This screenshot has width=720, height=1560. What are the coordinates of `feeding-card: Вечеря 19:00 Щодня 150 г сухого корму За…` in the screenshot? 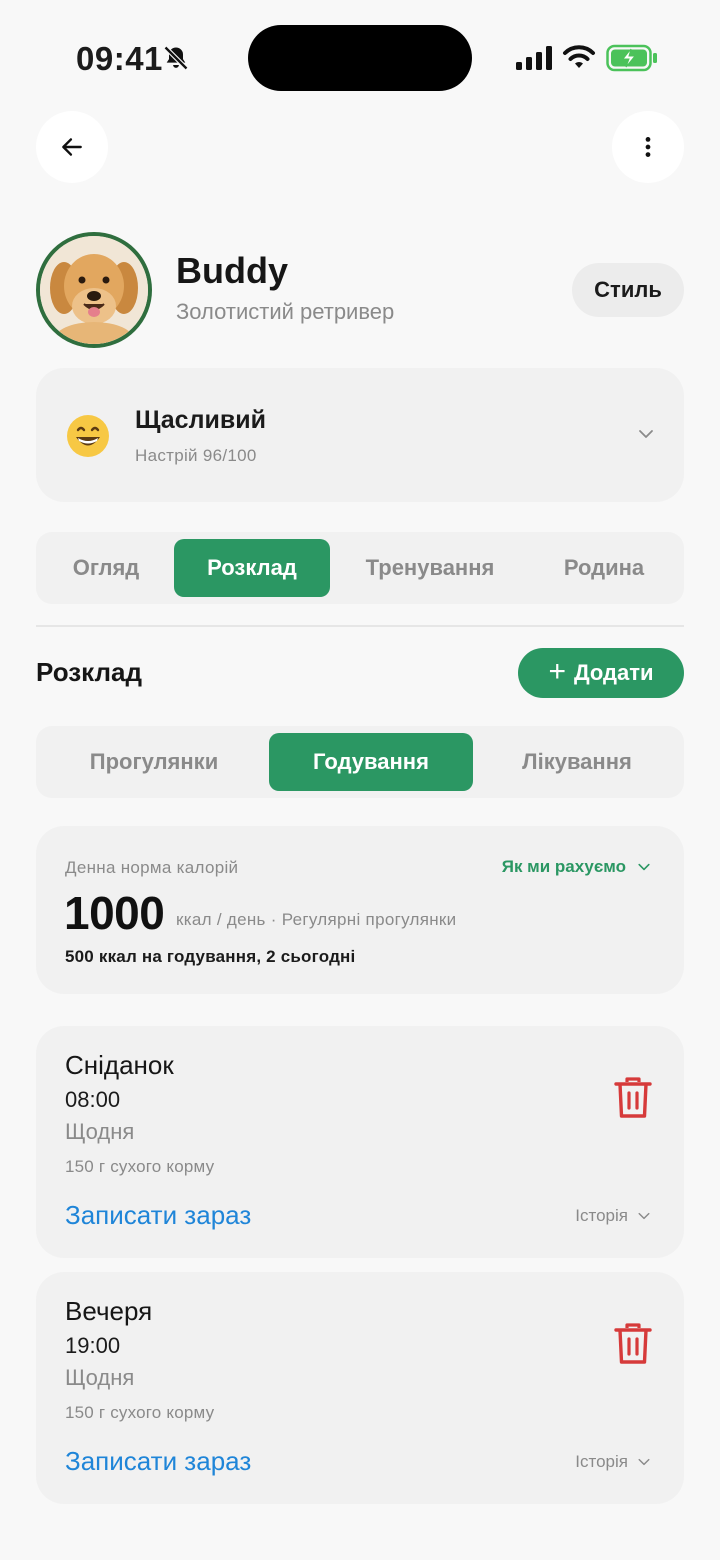 It's located at (360, 1388).